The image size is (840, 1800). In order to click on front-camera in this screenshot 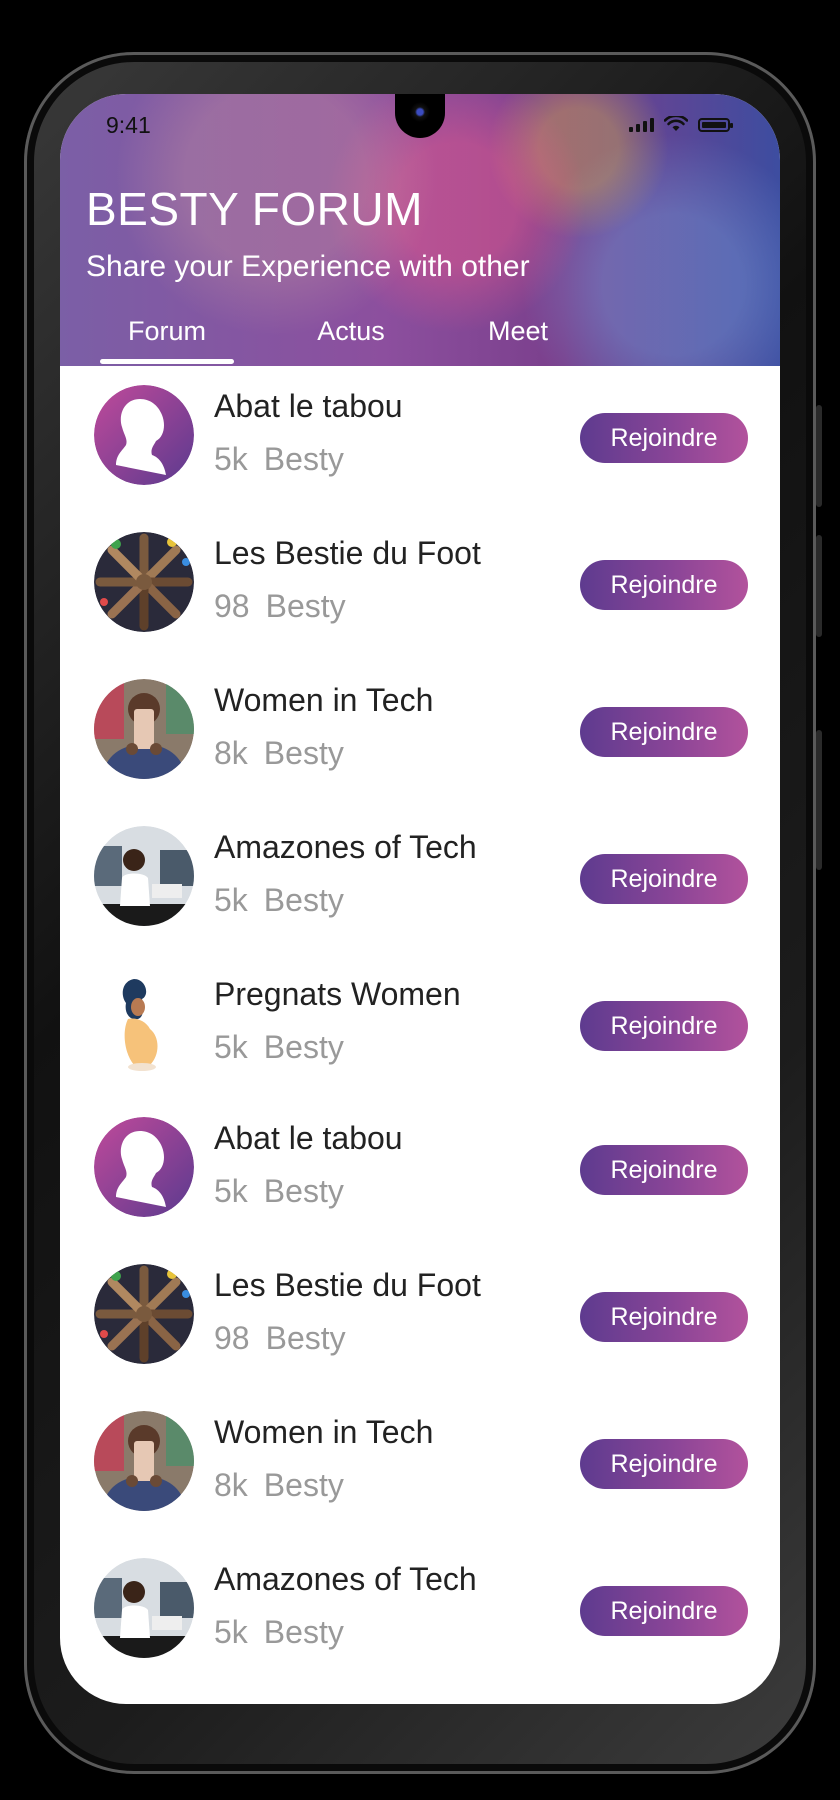, I will do `click(420, 112)`.